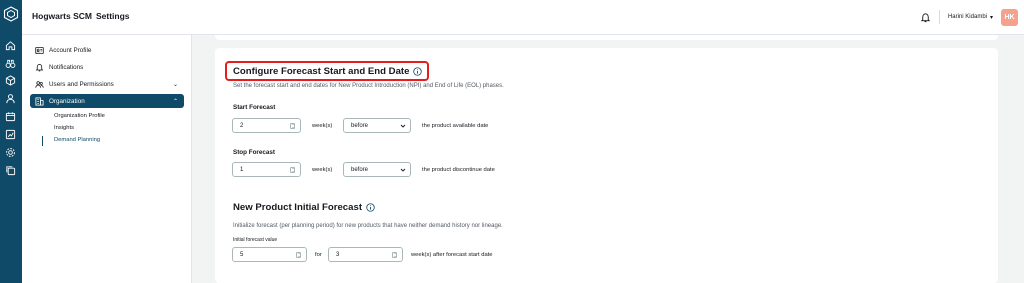  I want to click on chevron-up-icon: ⌃, so click(175, 101).